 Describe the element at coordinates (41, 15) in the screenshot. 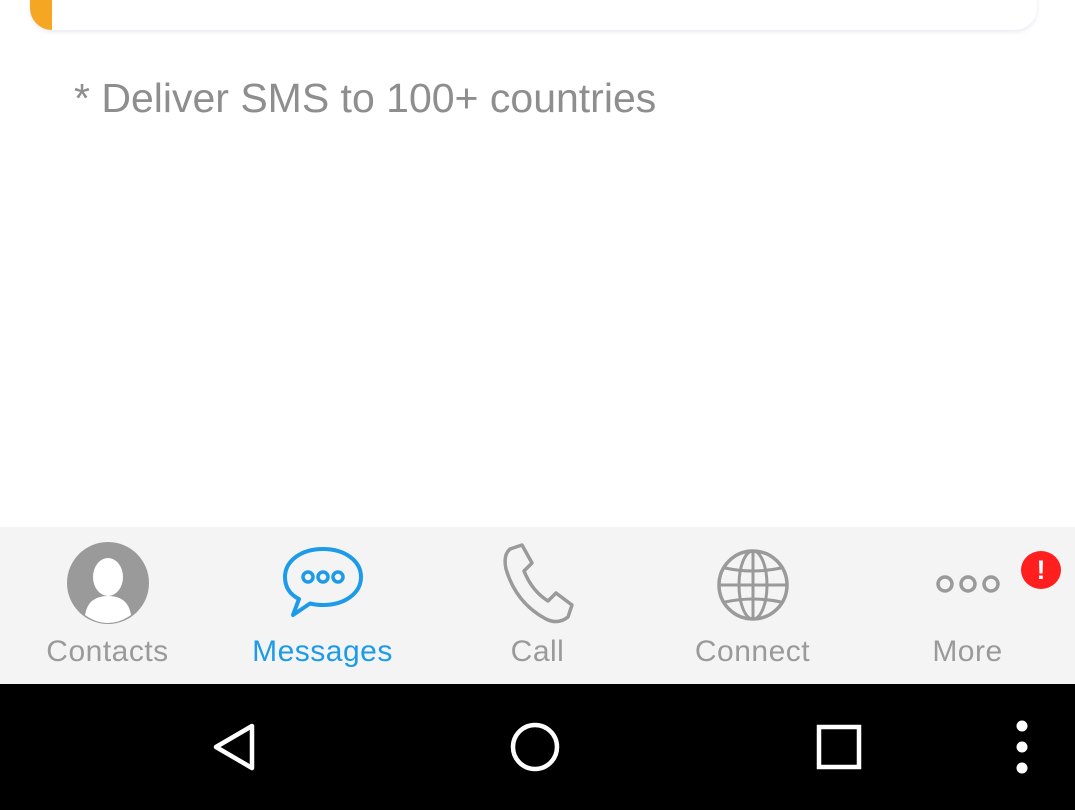

I see `card-accent-bar` at that location.